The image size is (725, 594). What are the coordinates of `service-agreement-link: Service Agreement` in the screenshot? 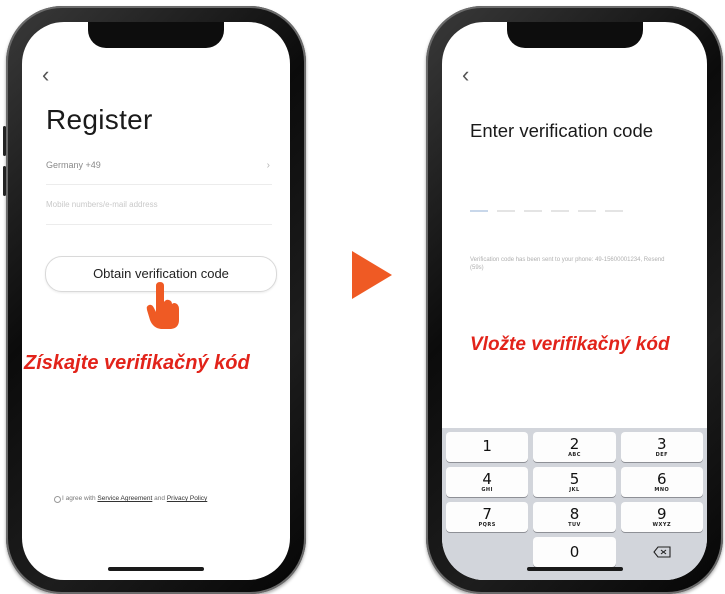 It's located at (124, 498).